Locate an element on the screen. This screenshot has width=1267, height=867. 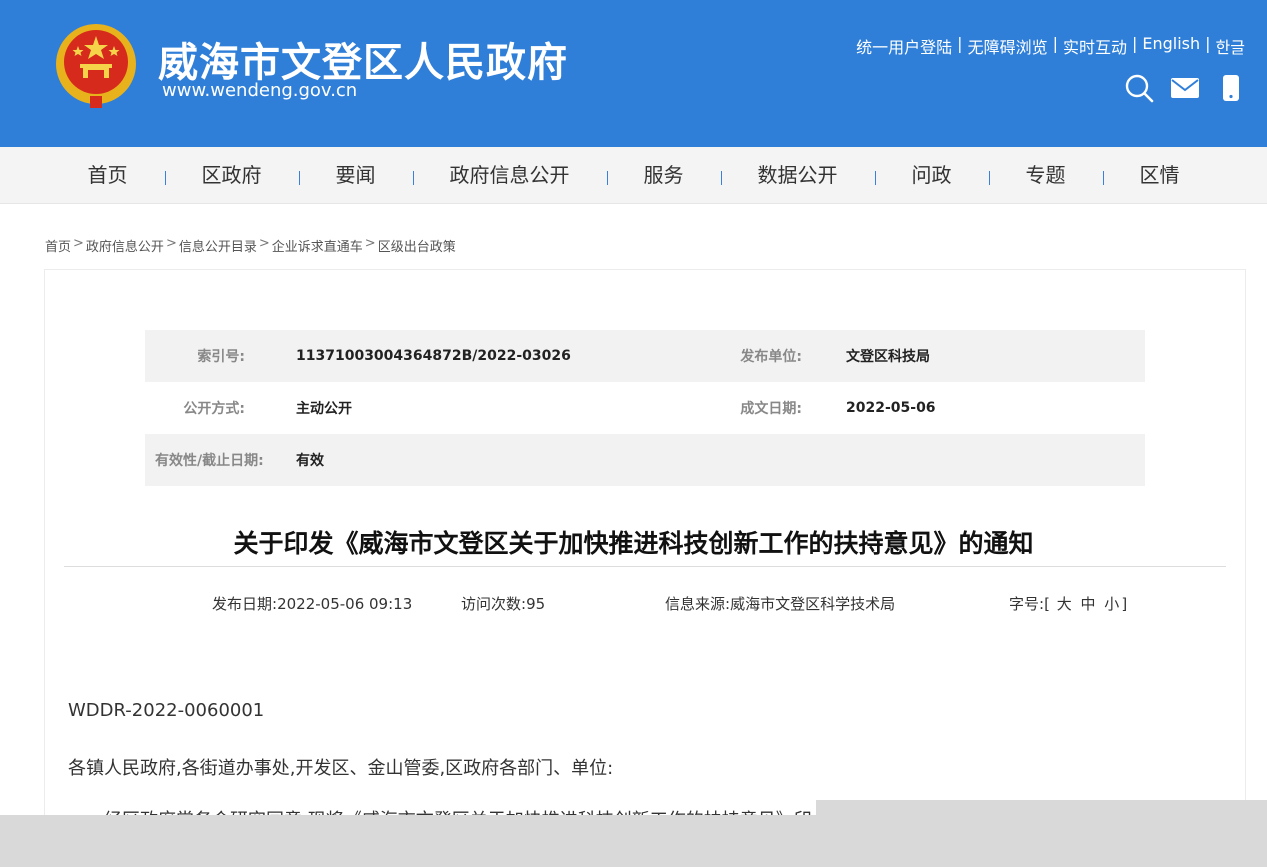
breadcrumb: 首页 > 政府信息公开 > 信息公开目录 > 企业诉求直通车 > 区级出台政策 is located at coordinates (250, 245).